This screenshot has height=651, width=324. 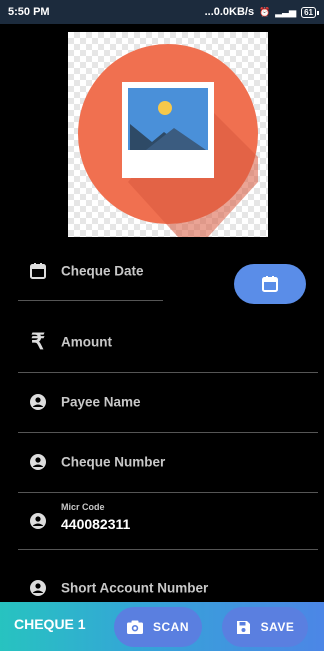 What do you see at coordinates (265, 11) in the screenshot?
I see `alarm-icon: ⏰` at bounding box center [265, 11].